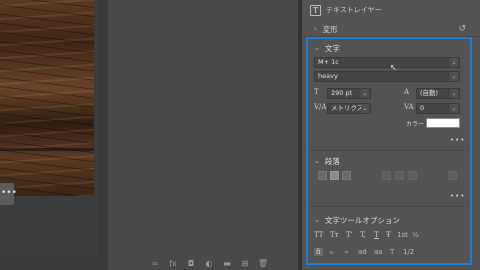 The width and height of the screenshot is (480, 270). What do you see at coordinates (221, 264) in the screenshot?
I see `layer-toolbar: ∞ fx ◘ ◐ ▬ ⊞ 🗑` at bounding box center [221, 264].